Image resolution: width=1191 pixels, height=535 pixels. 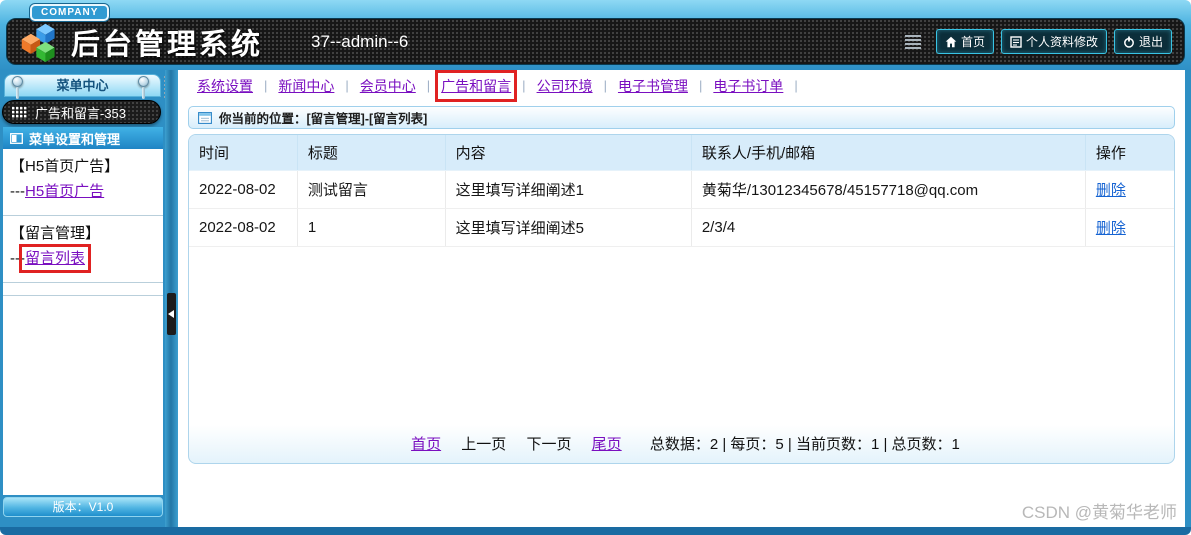 I want to click on menu-empty-row, so click(x=83, y=289).